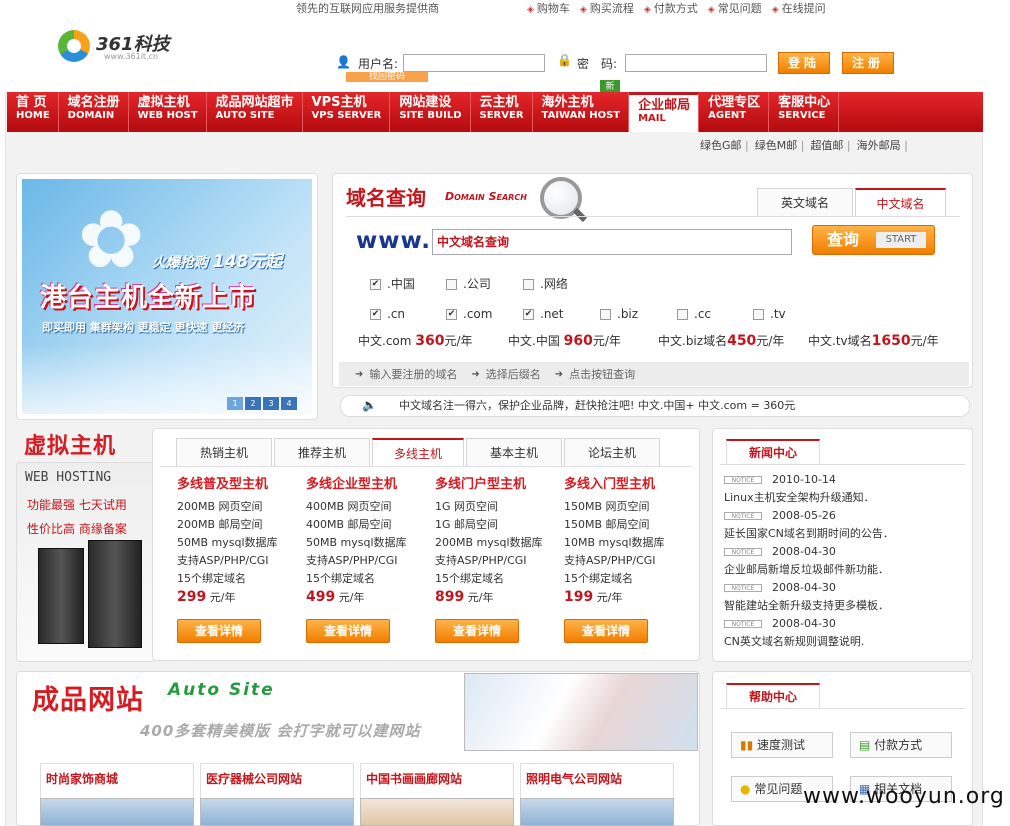 The image size is (1010, 826). What do you see at coordinates (349, 524) in the screenshot?
I see `product-spec: 400MB 邮局空间` at bounding box center [349, 524].